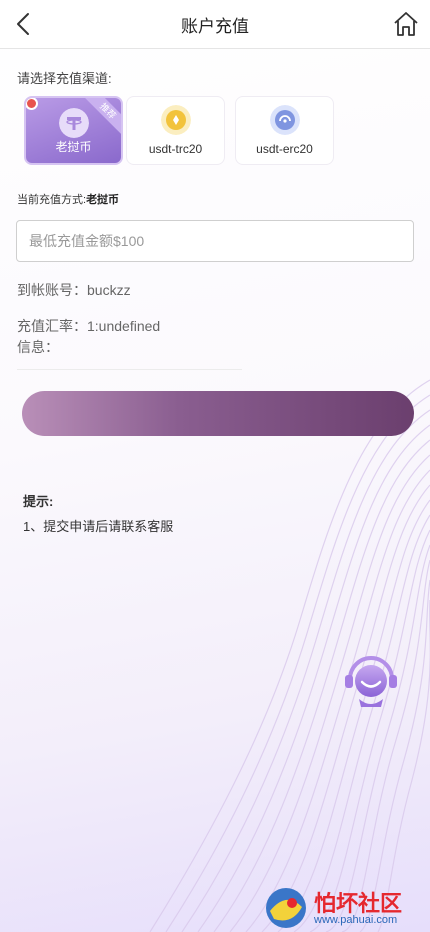  I want to click on channel-section-label: 请选择充值渠道:, so click(64, 78).